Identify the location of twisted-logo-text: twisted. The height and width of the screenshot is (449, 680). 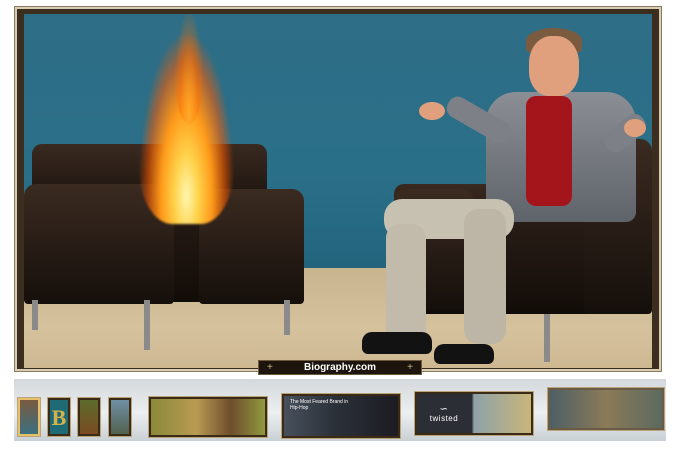
(444, 418).